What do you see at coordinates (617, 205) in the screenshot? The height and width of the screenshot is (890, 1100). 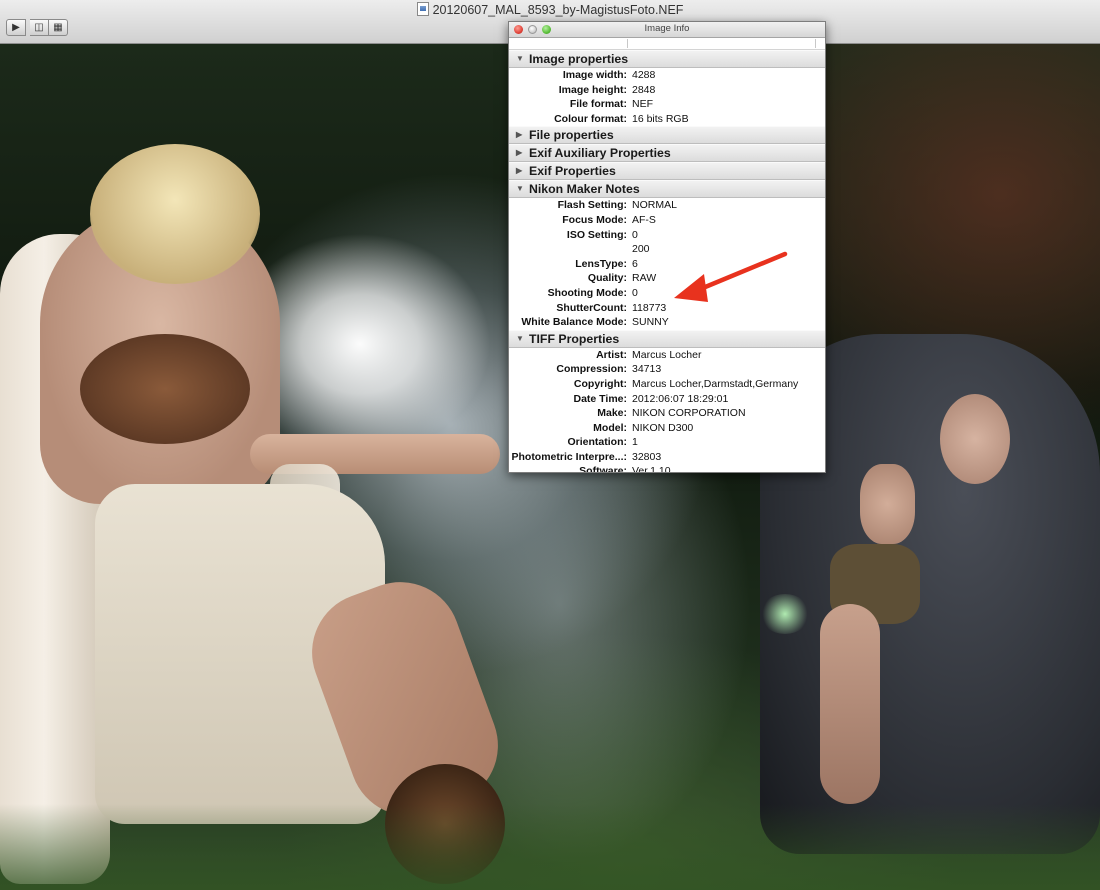 I see `property-row: Flash Setting: NORMAL` at bounding box center [617, 205].